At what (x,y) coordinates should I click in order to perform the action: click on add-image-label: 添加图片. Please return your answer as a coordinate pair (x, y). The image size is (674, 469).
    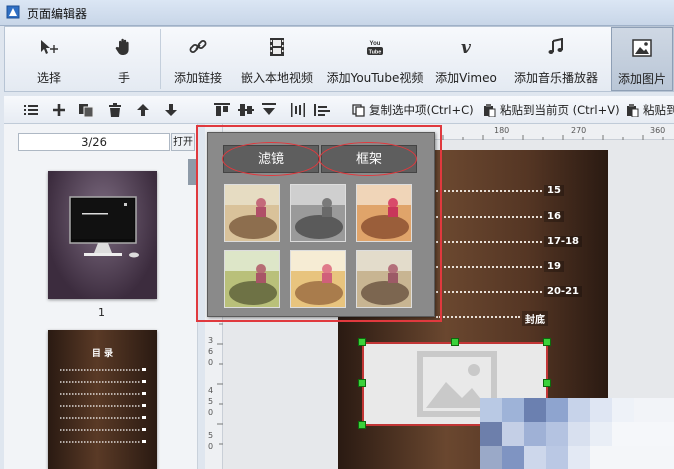
    Looking at the image, I should click on (641, 79).